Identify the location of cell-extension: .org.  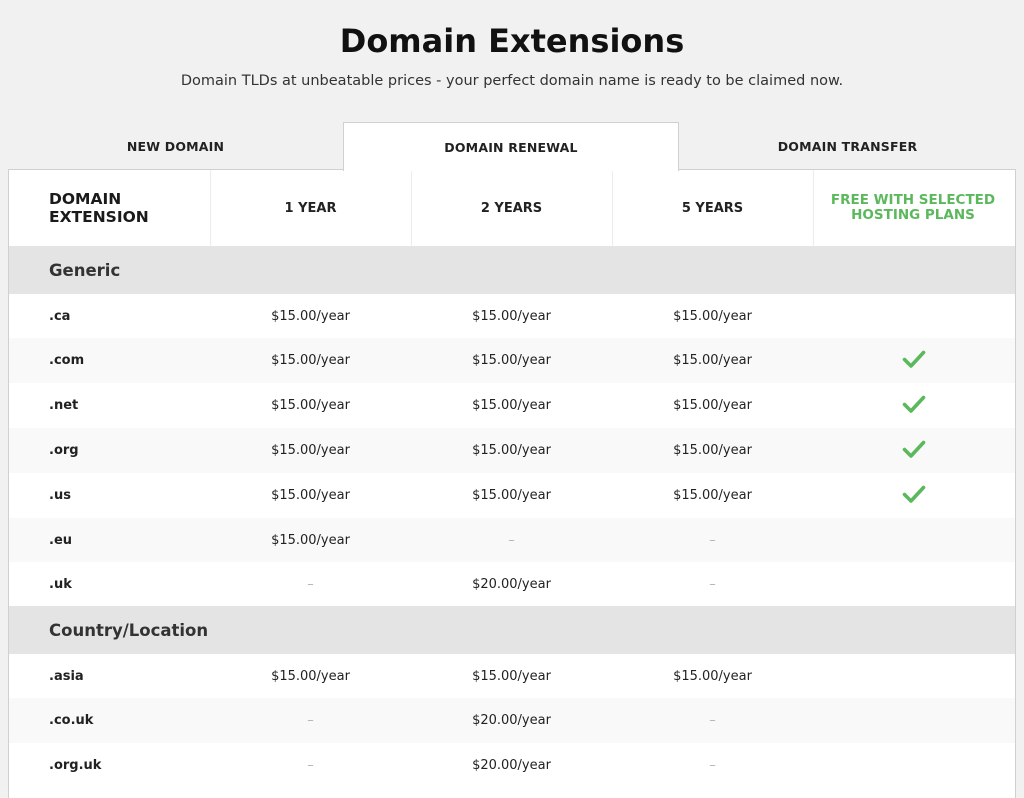
(64, 450).